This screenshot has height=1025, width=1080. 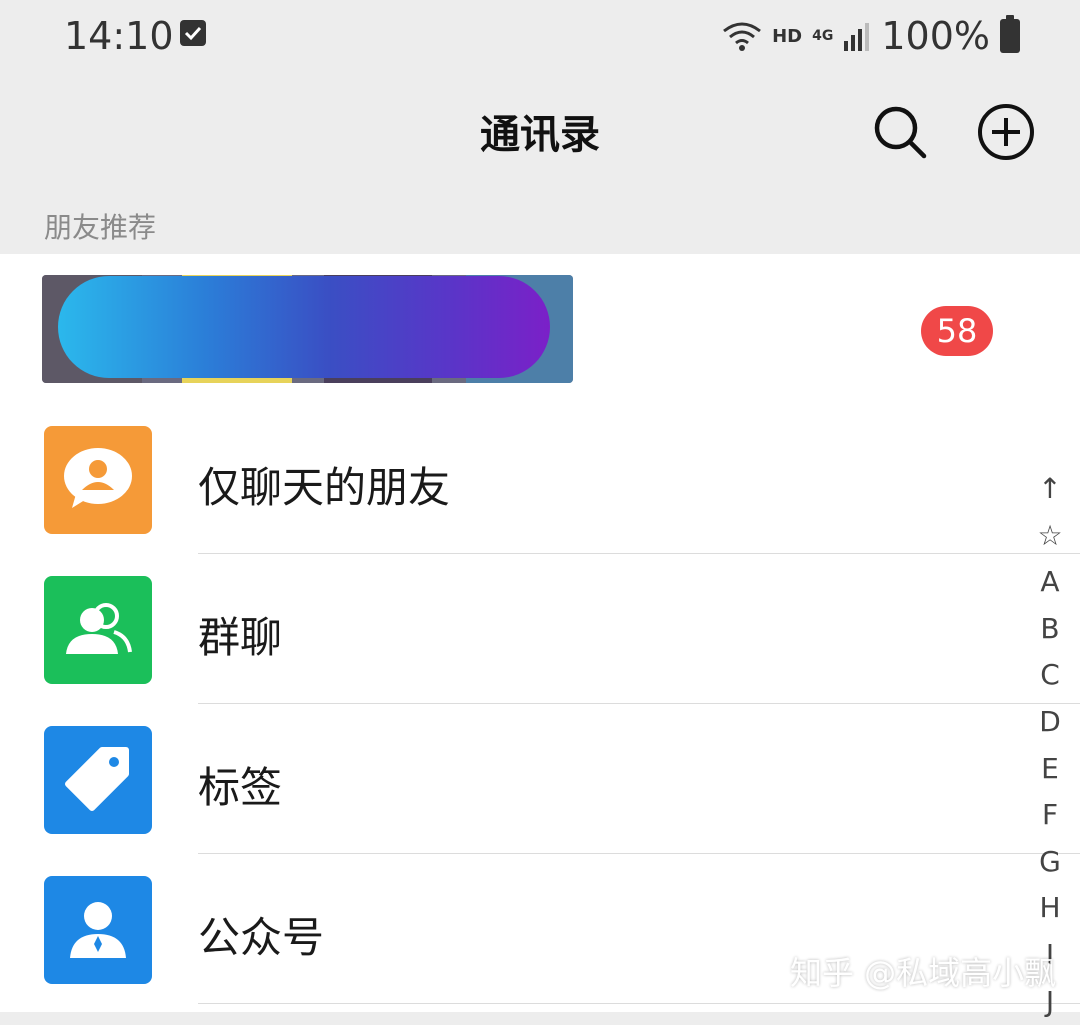 I want to click on list-item-label: 标签, so click(x=240, y=787).